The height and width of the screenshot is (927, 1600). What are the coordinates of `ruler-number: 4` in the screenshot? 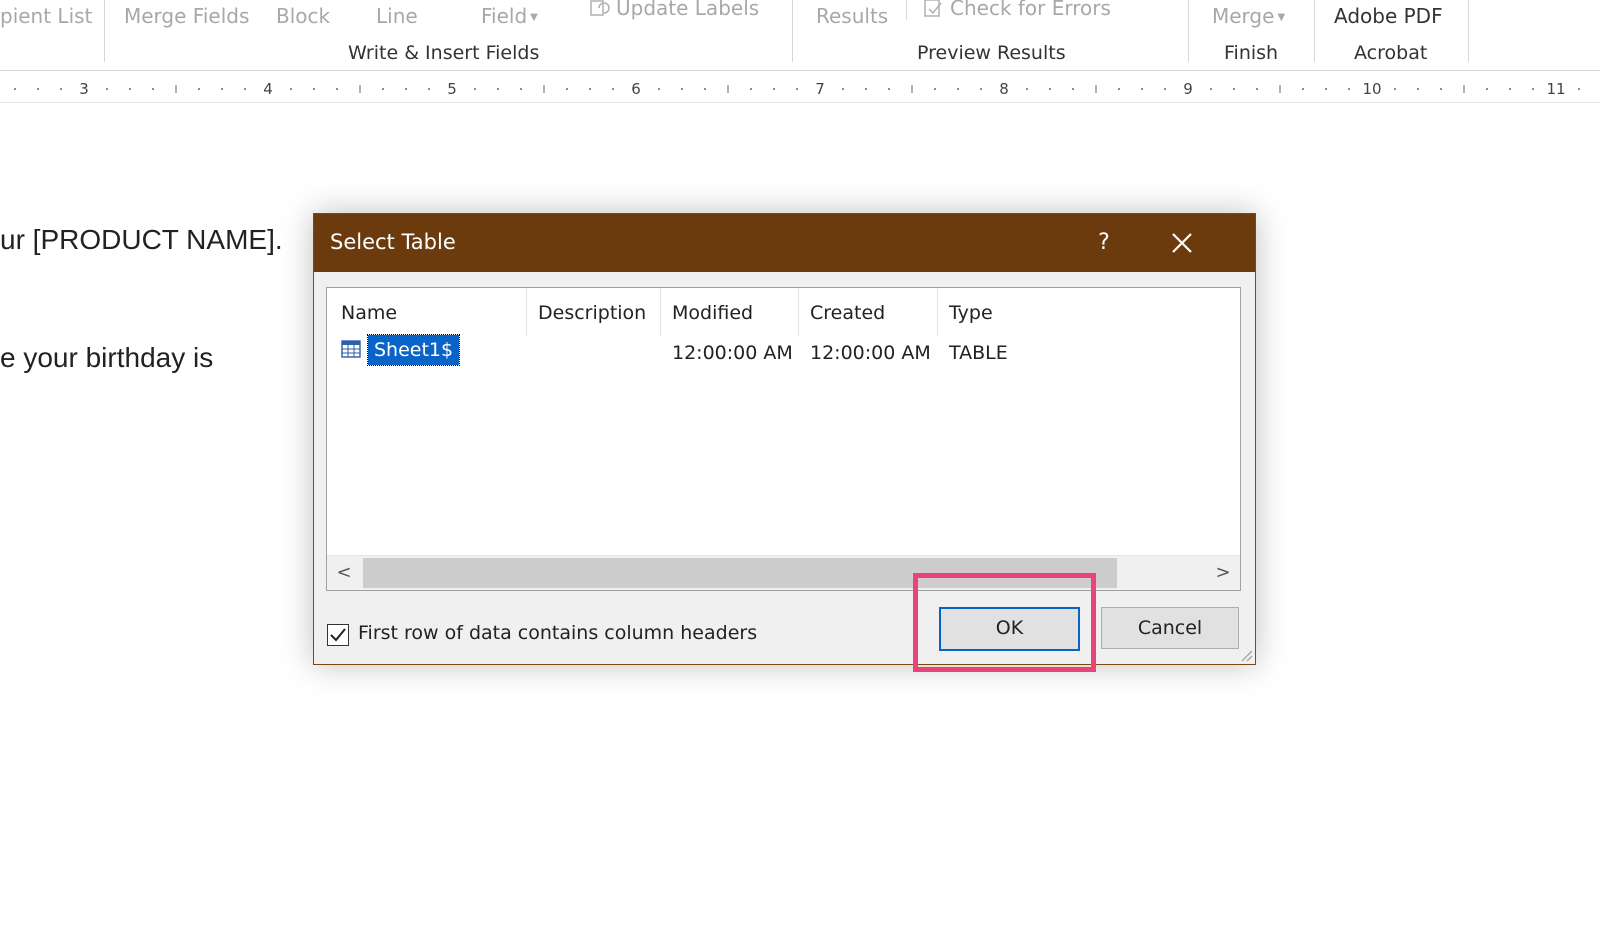 It's located at (268, 89).